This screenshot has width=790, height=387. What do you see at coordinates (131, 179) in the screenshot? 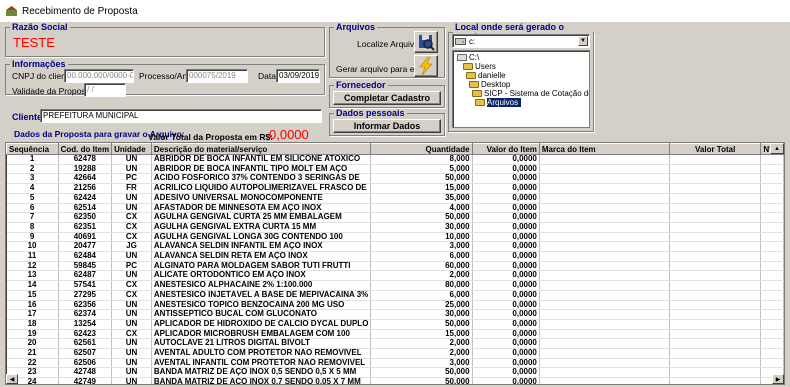
I see `table-cell: PC` at bounding box center [131, 179].